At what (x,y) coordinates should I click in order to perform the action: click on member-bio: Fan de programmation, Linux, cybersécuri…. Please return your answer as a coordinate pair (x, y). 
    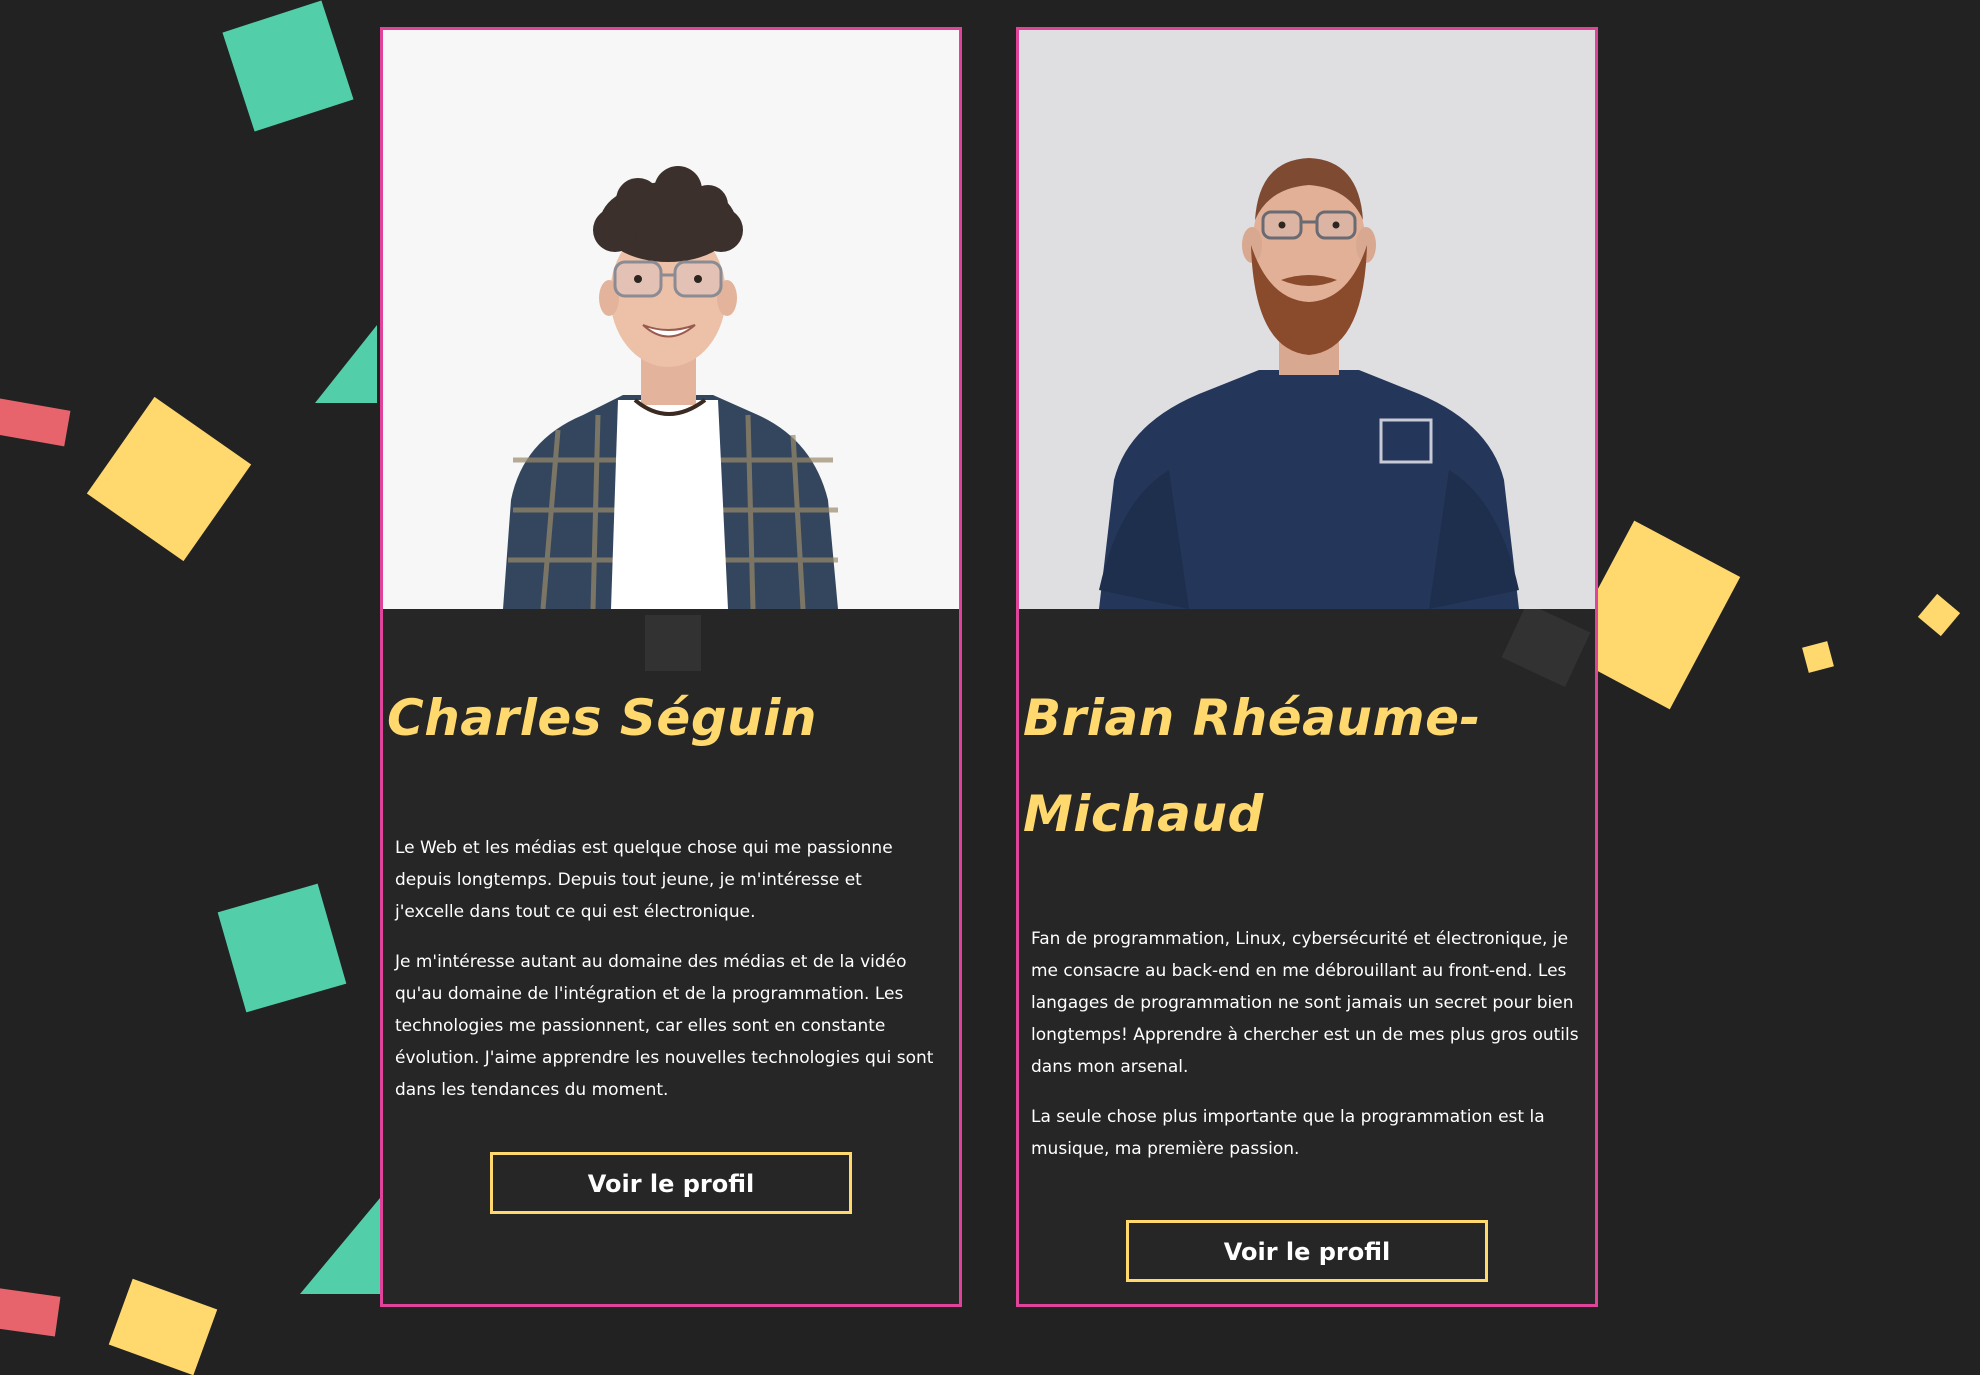
    Looking at the image, I should click on (1306, 1053).